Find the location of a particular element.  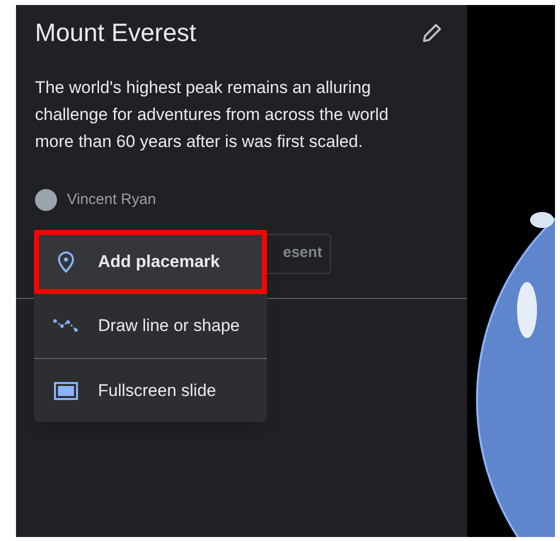

place-title: Mount Everest is located at coordinates (115, 33).